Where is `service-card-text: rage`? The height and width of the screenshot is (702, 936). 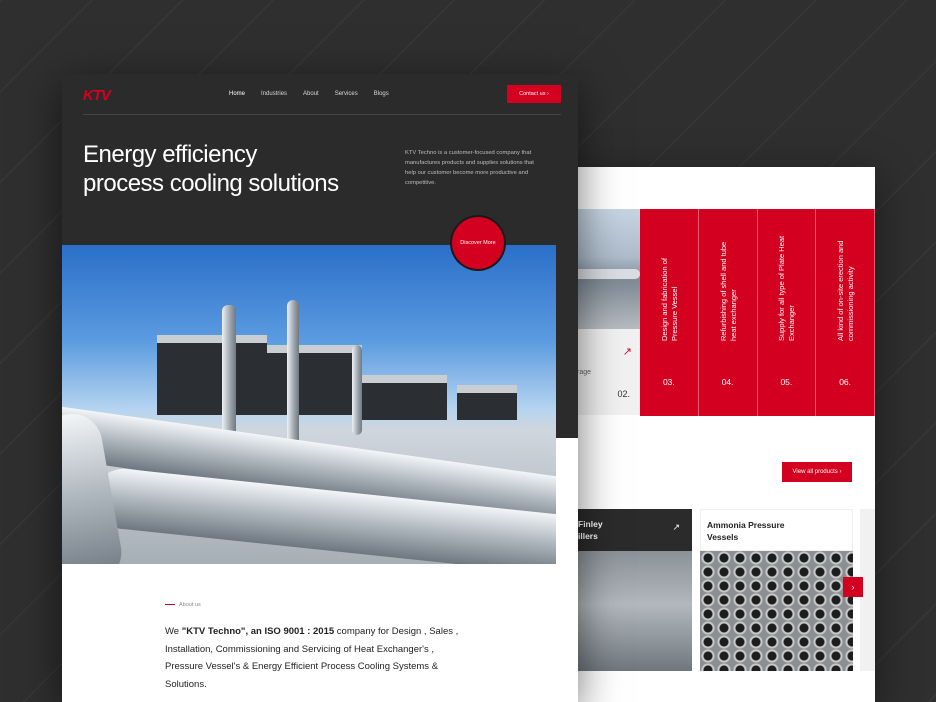 service-card-text: rage is located at coordinates (584, 372).